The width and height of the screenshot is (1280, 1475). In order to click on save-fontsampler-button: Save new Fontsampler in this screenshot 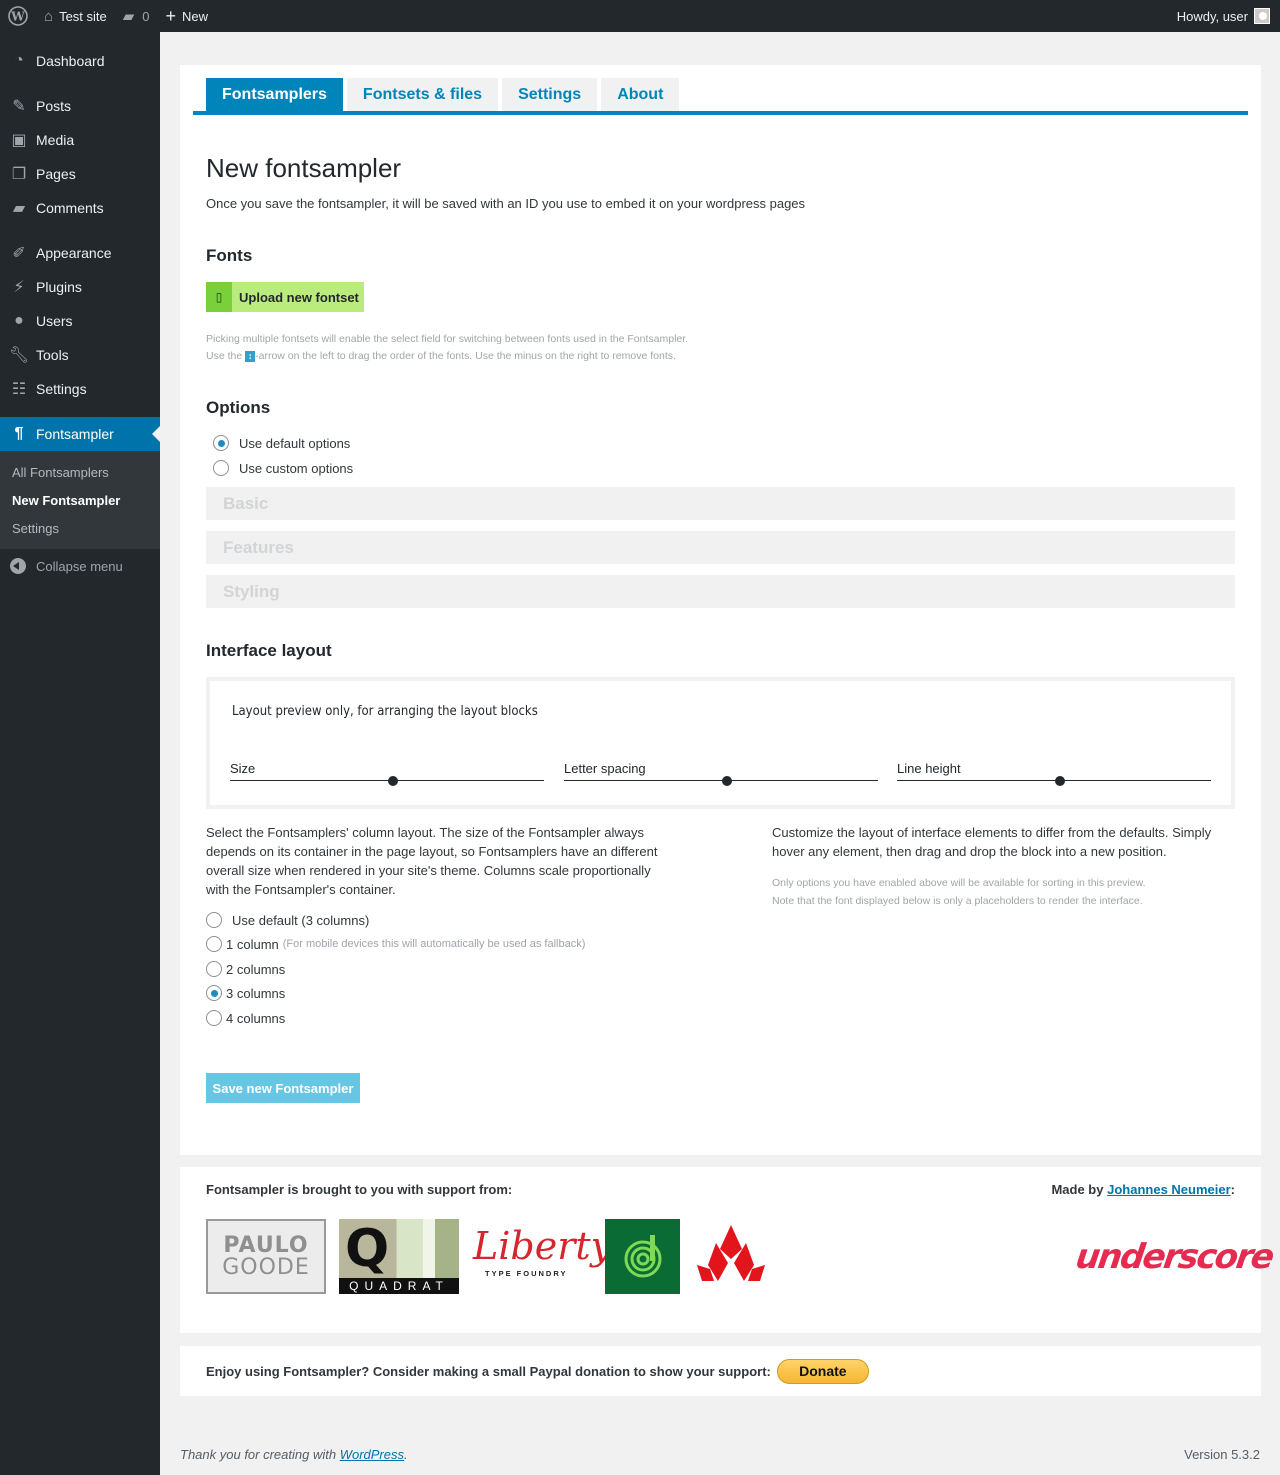, I will do `click(283, 1088)`.